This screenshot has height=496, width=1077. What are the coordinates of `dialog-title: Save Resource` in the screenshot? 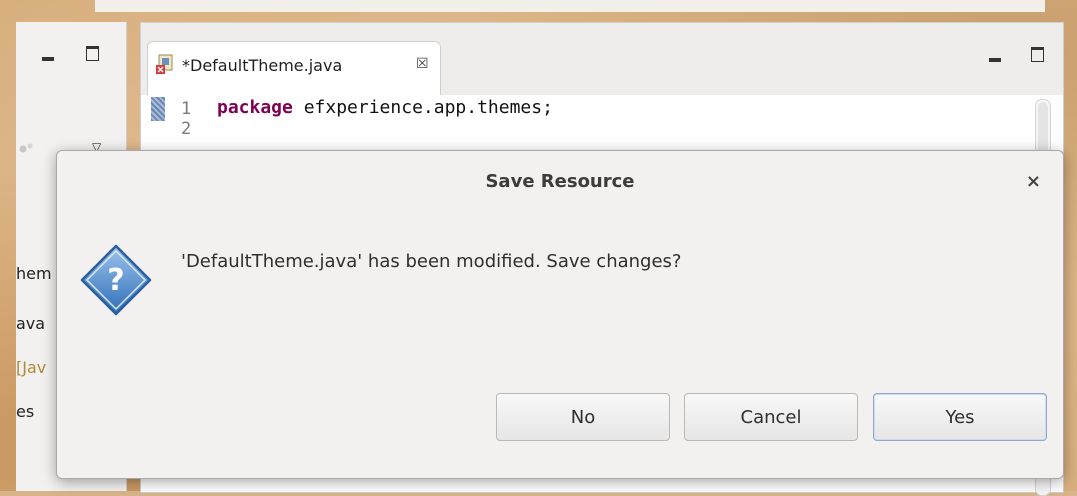 It's located at (560, 181).